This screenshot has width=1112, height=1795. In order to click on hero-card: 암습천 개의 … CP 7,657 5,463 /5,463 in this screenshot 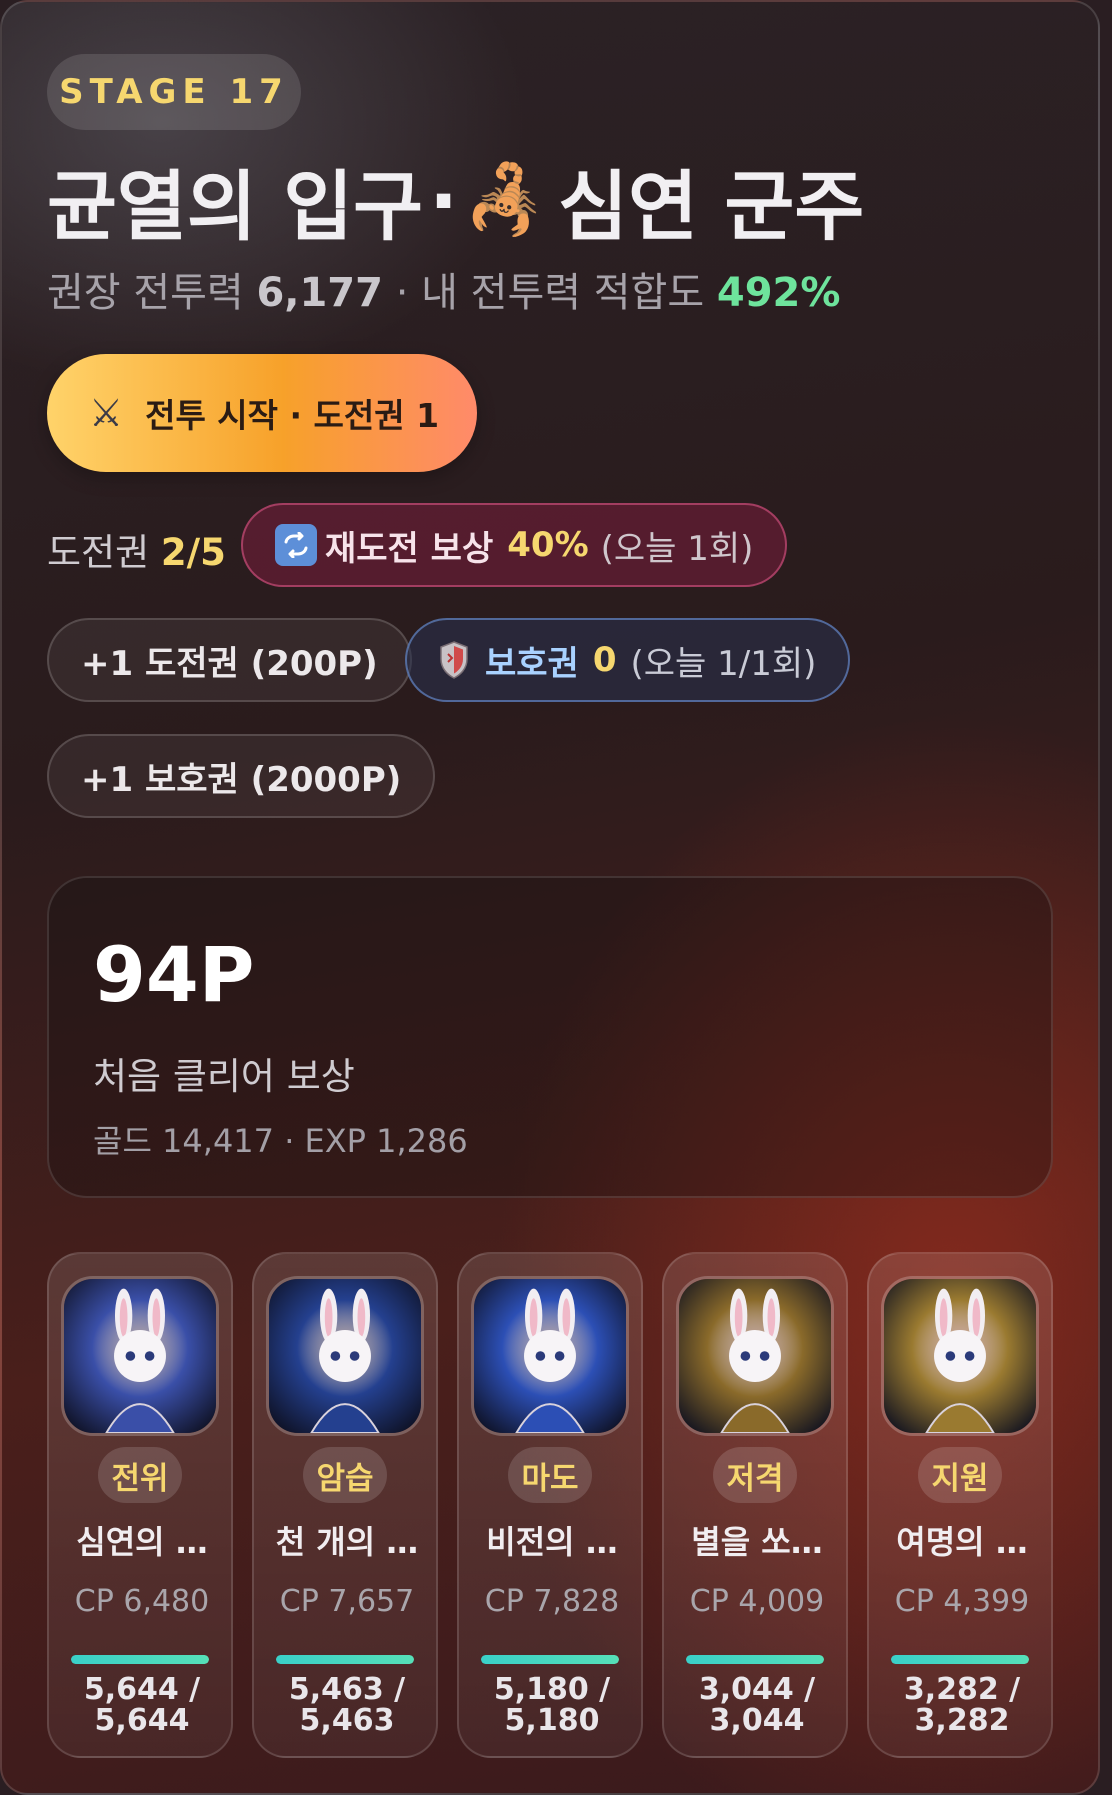, I will do `click(345, 1505)`.